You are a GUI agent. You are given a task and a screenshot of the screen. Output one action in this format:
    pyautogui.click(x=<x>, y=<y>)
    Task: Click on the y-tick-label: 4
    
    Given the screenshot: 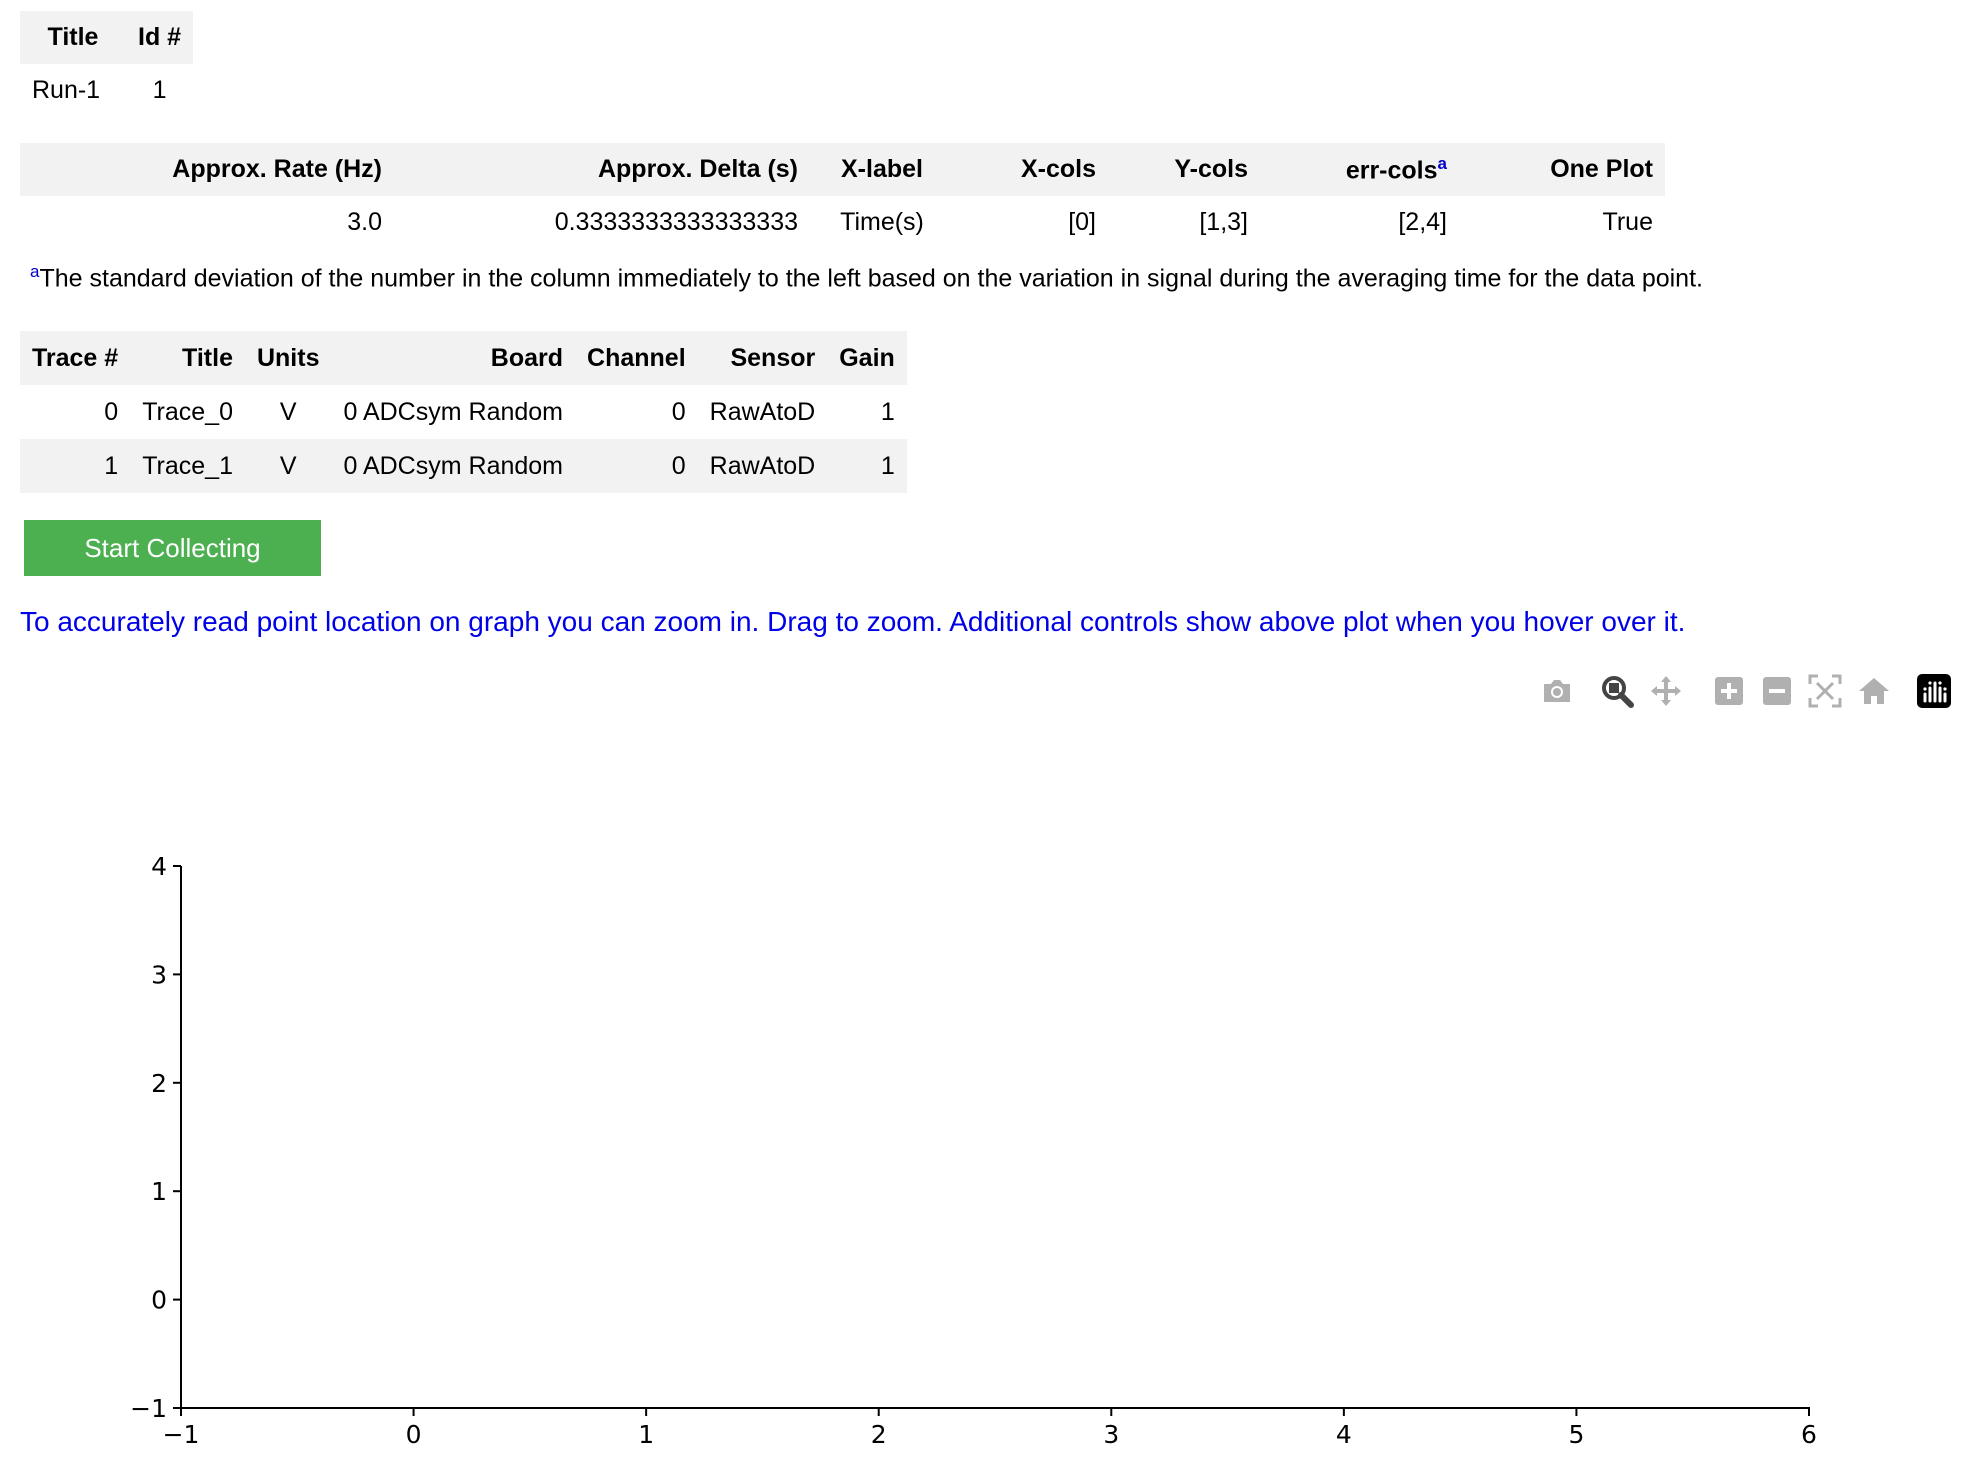 What is the action you would take?
    pyautogui.click(x=159, y=866)
    